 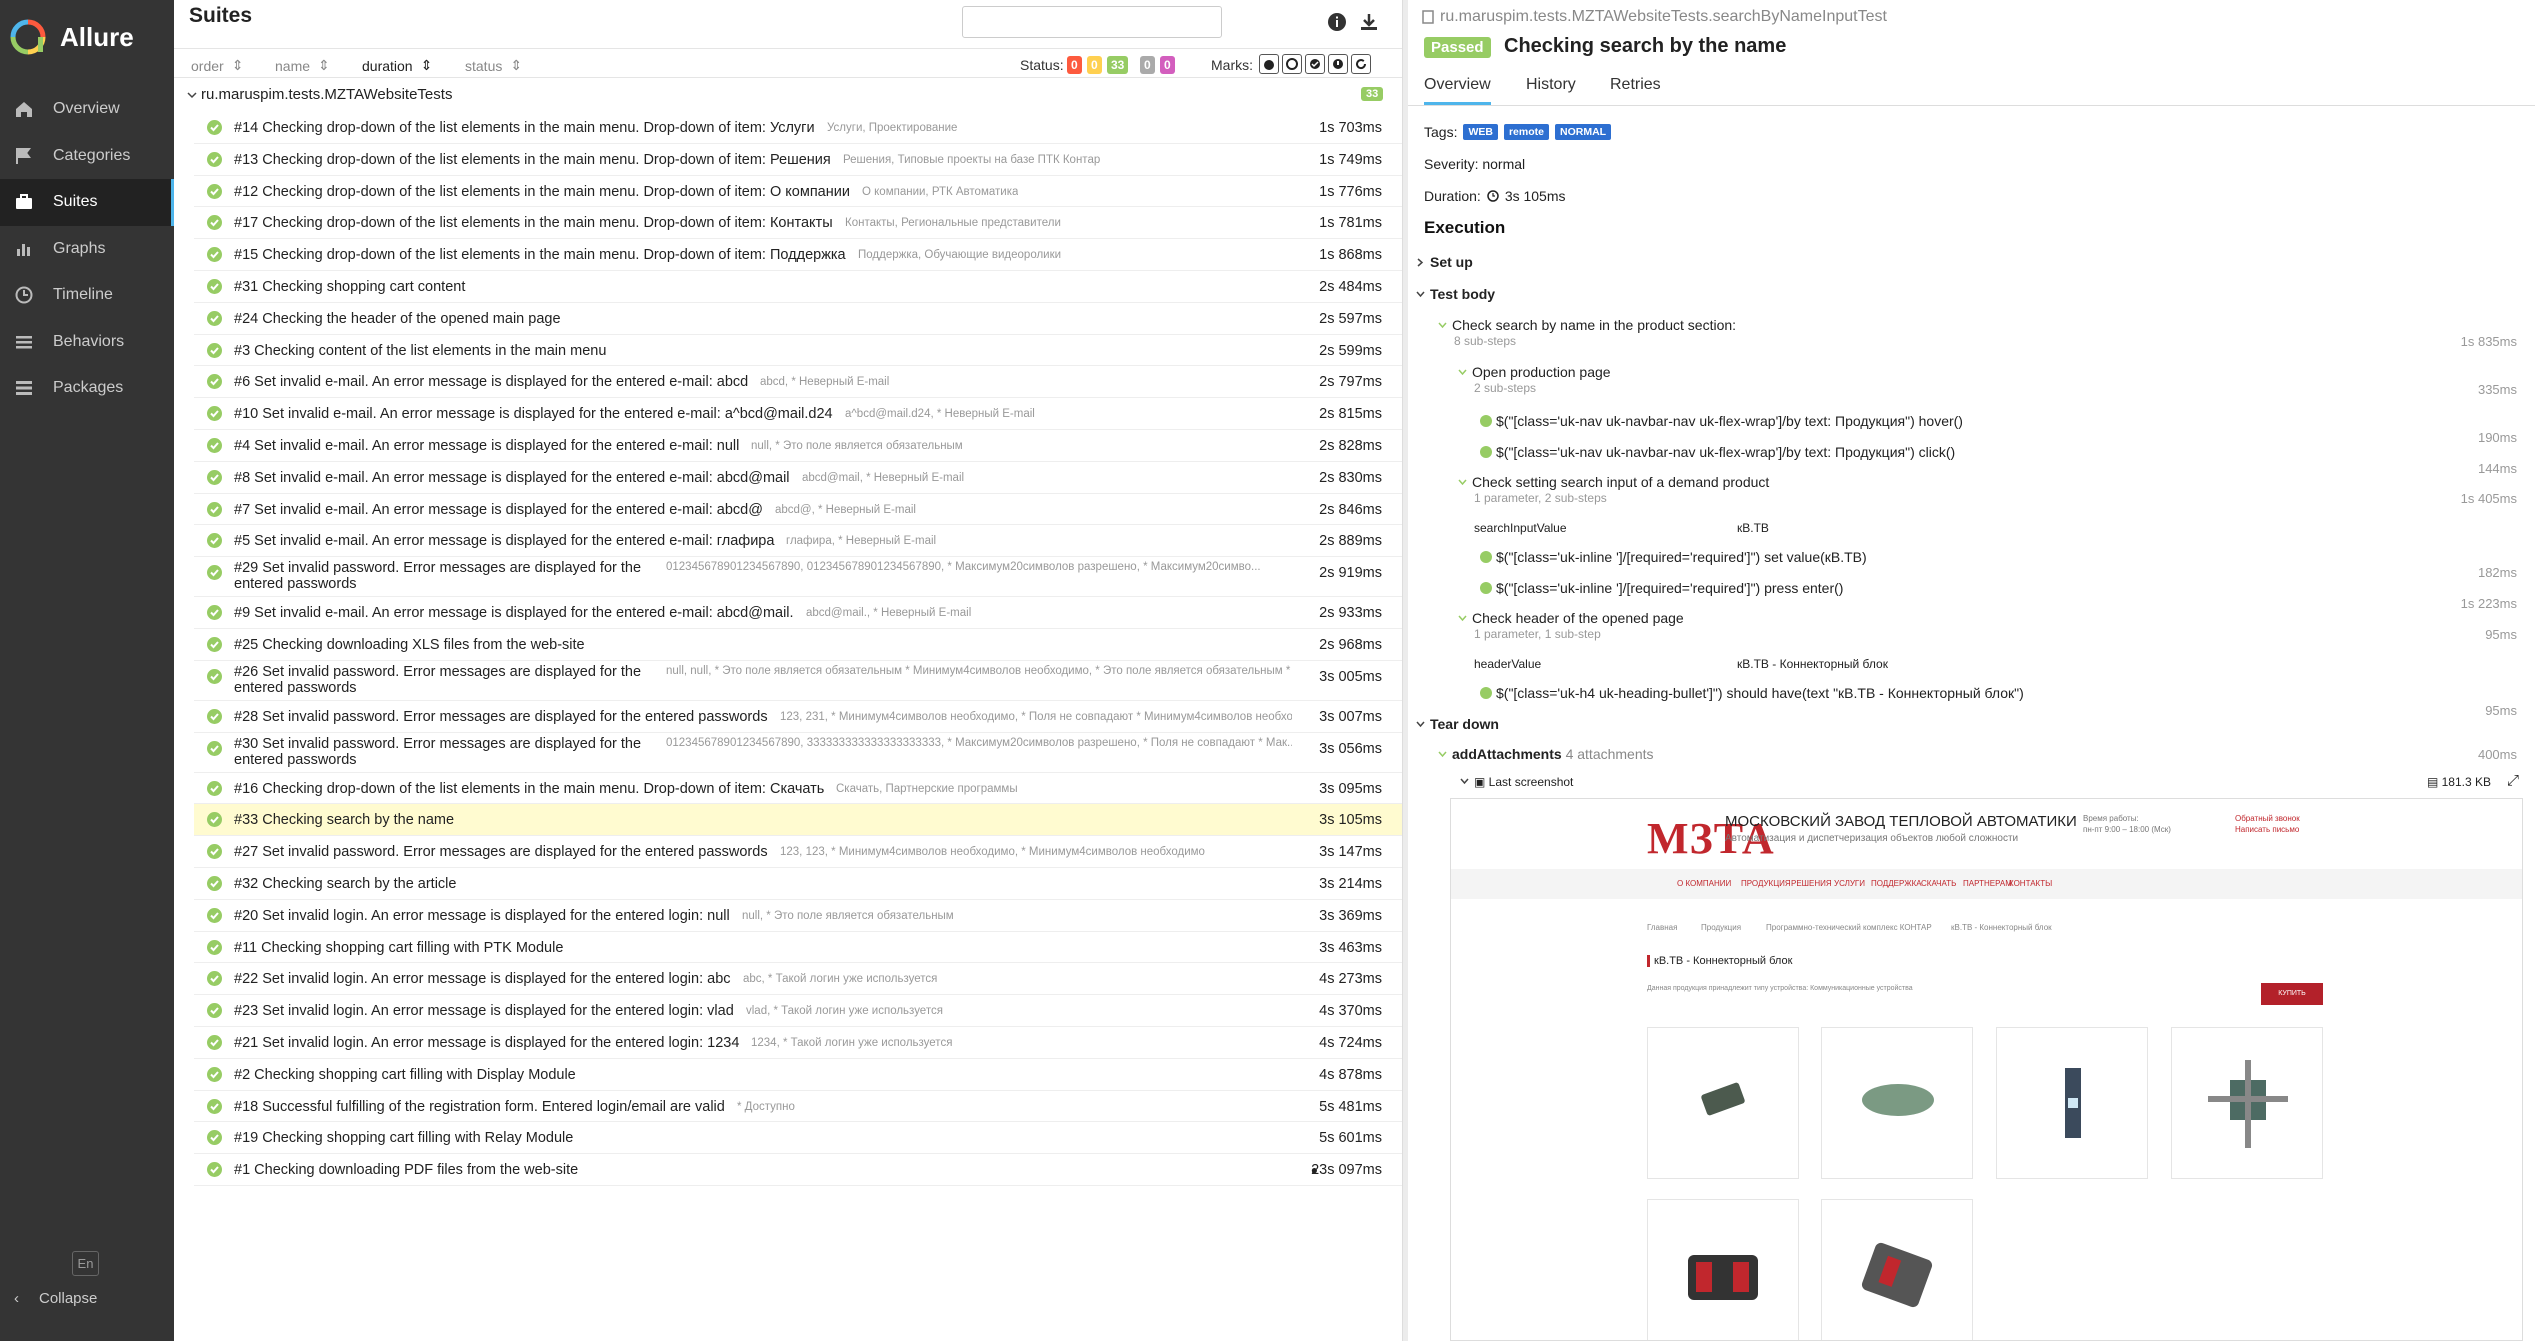 I want to click on test-duration: 2s 919ms, so click(x=1350, y=573).